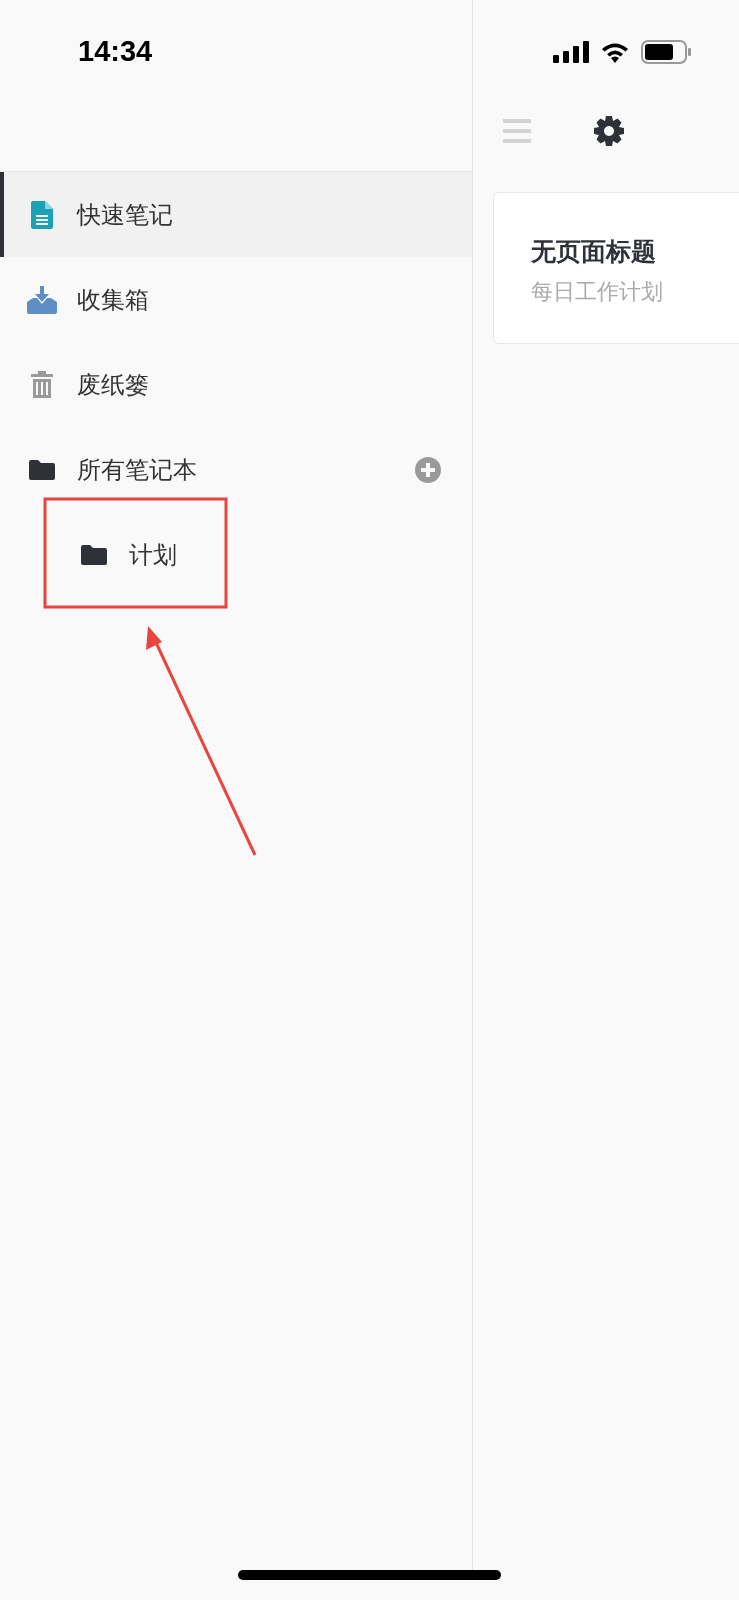  What do you see at coordinates (597, 291) in the screenshot?
I see `note-preview: 每日工作计划` at bounding box center [597, 291].